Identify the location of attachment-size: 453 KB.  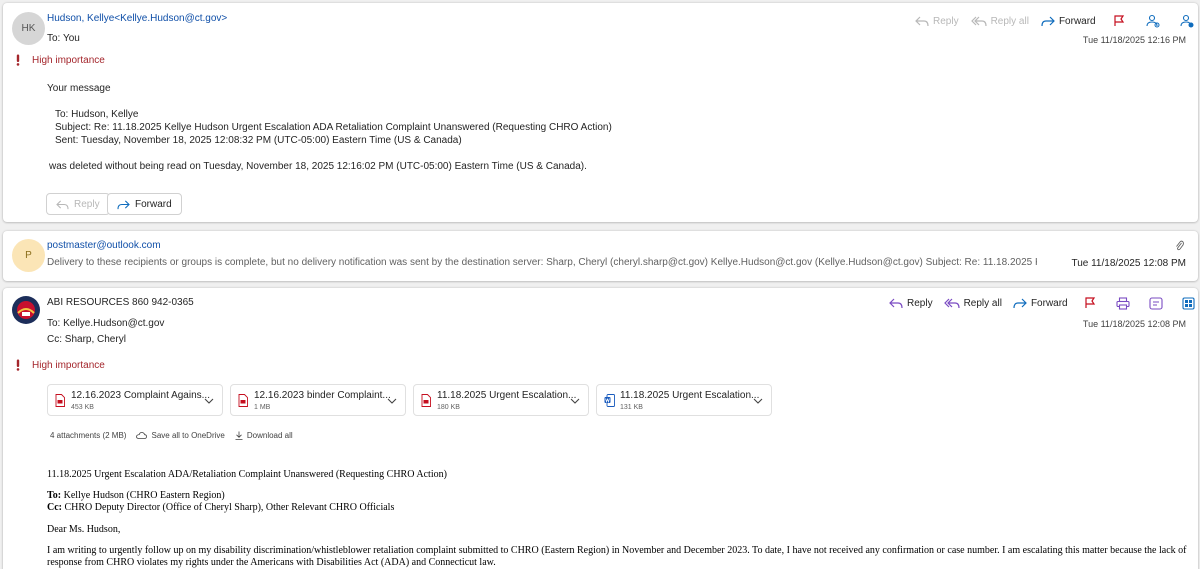
(82, 407).